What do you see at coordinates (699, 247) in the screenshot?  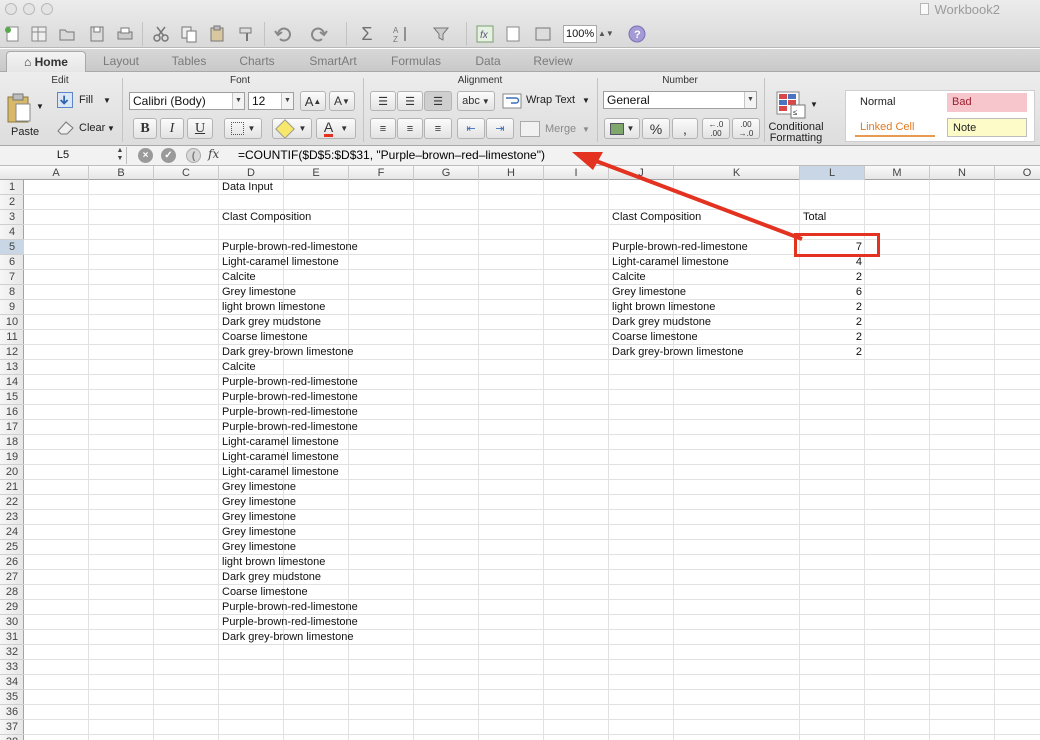 I see `cell-J5: Purple-brown-red-limestone` at bounding box center [699, 247].